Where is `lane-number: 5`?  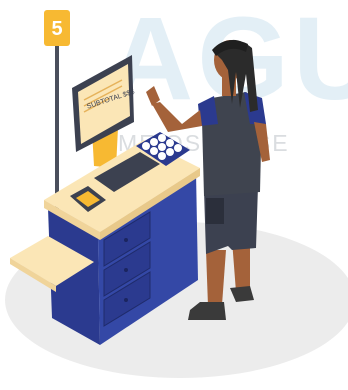 lane-number: 5 is located at coordinates (57, 29).